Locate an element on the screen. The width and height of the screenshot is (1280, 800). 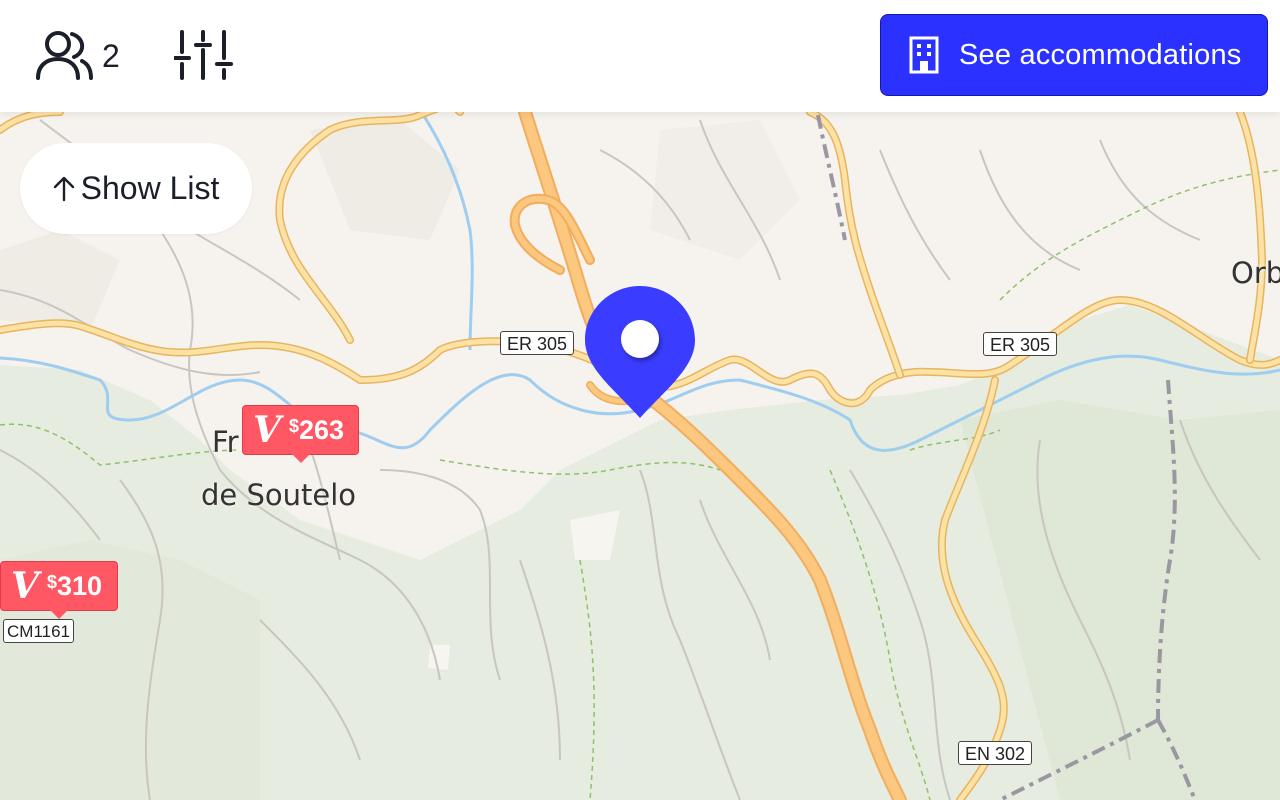
price-amount: 310 is located at coordinates (79, 585).